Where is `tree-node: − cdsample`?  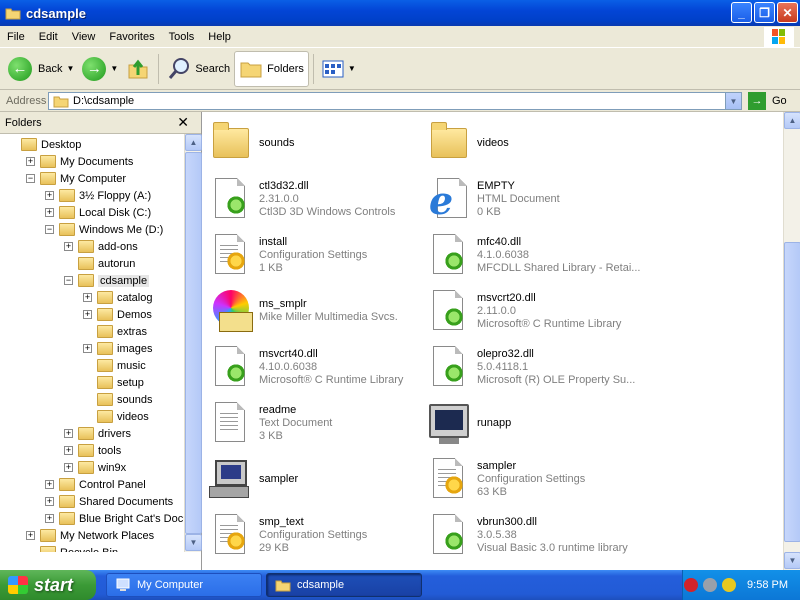
tree-node: − cdsample is located at coordinates (107, 280).